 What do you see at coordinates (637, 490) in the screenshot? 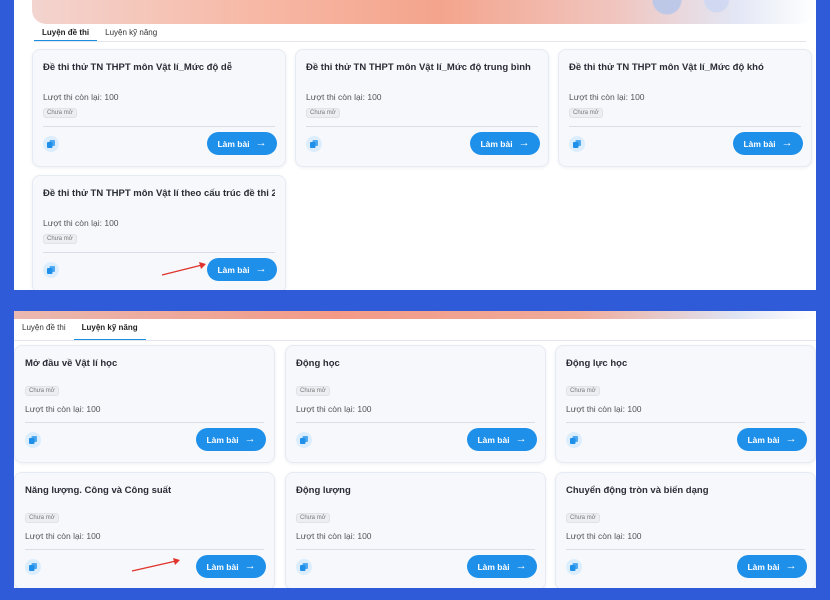
I see `card-title: Chuyển động tròn và biến dạng` at bounding box center [637, 490].